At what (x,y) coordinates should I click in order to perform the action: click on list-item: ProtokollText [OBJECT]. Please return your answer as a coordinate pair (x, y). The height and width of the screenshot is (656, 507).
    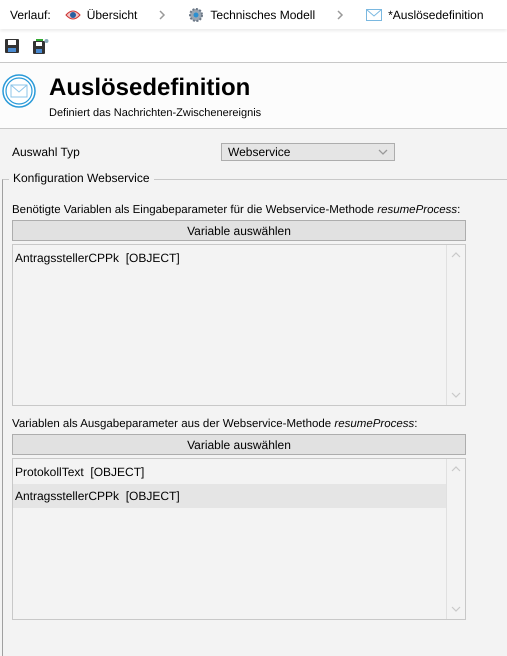
    Looking at the image, I should click on (229, 472).